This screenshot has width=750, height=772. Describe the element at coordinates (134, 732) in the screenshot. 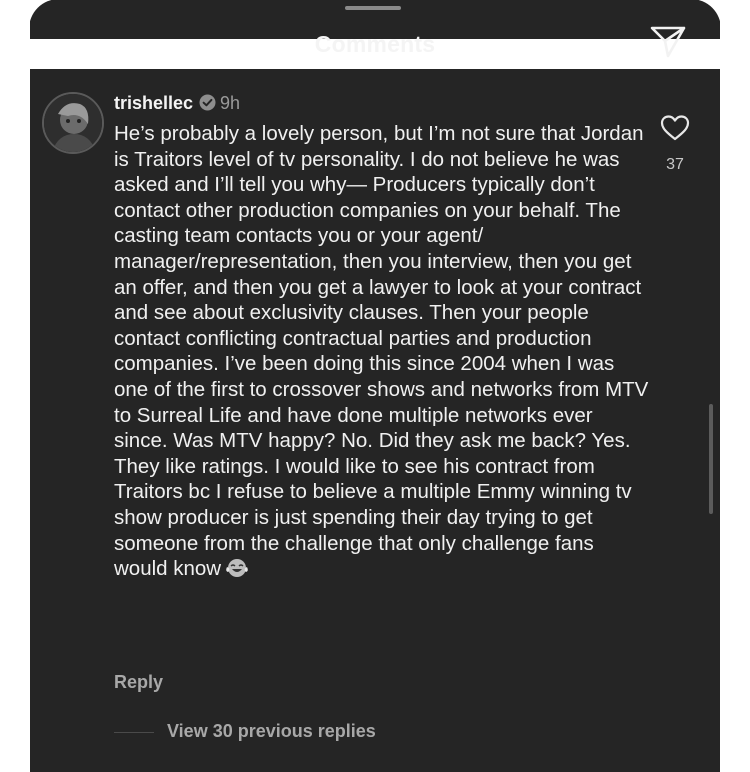

I see `replies-divider` at that location.